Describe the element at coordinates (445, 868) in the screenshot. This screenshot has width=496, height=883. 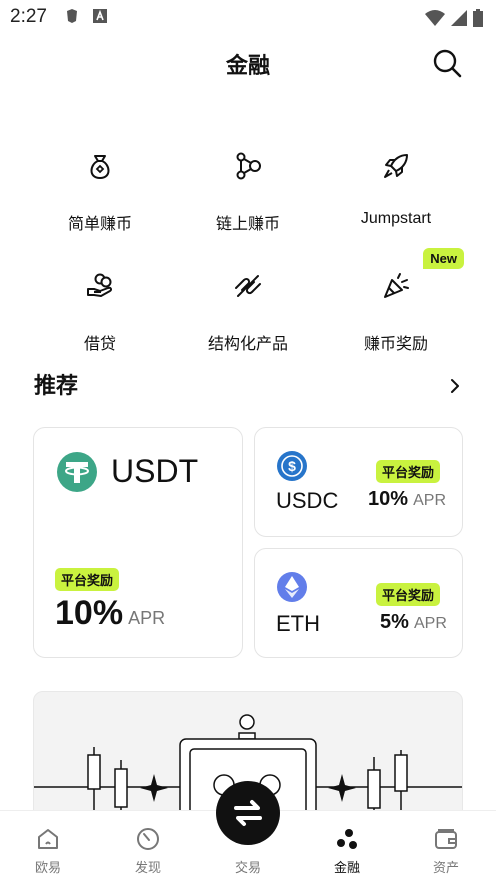
I see `tab-label: 资产` at that location.